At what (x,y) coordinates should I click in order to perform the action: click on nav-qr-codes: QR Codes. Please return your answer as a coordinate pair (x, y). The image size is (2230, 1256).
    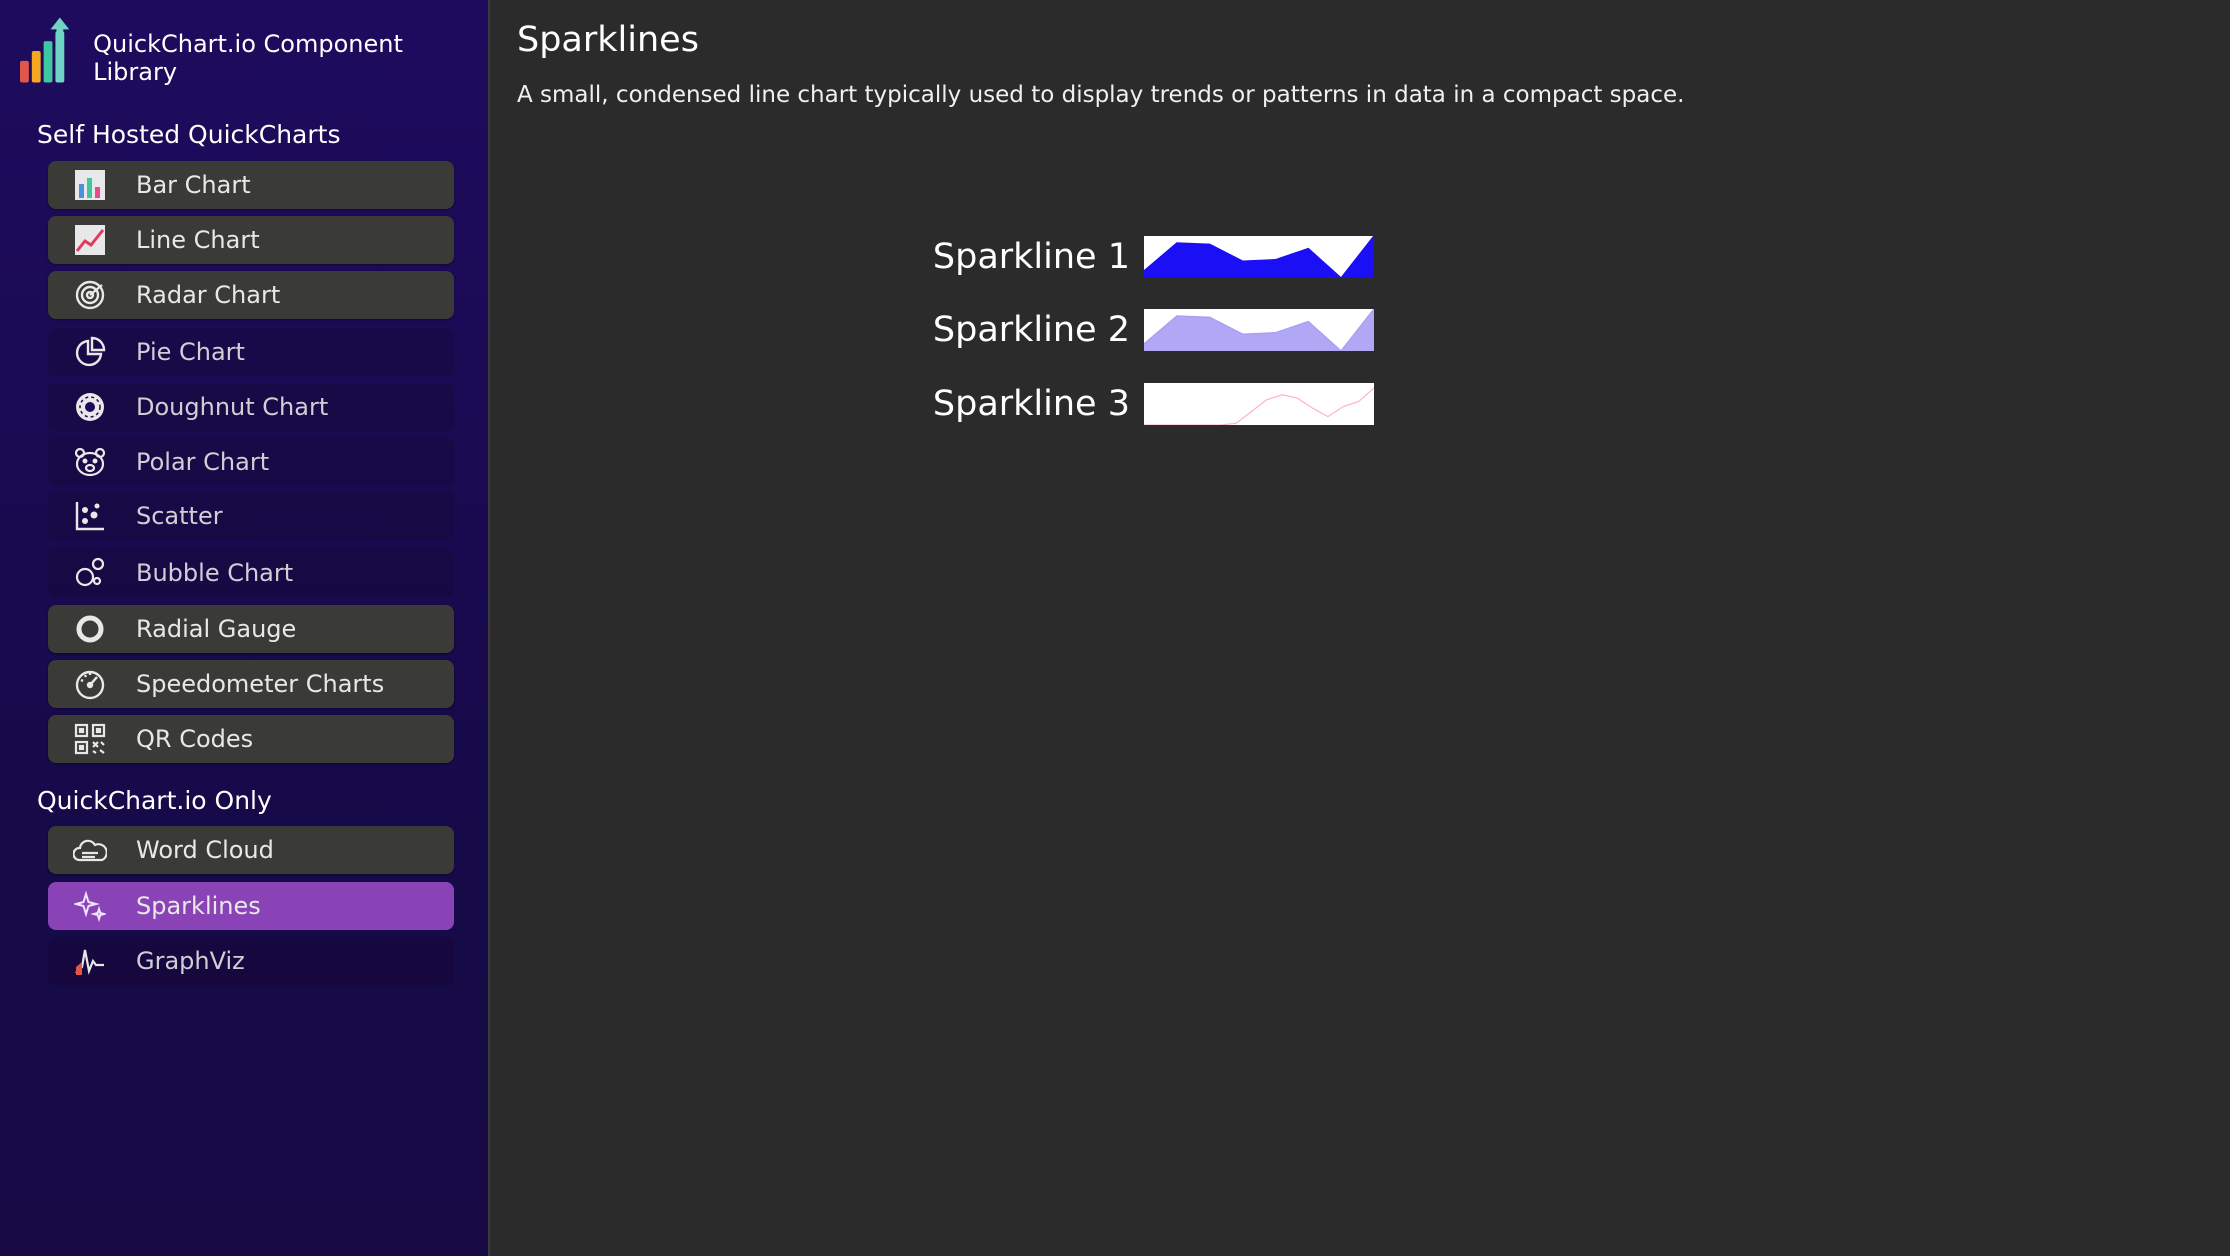
    Looking at the image, I should click on (251, 739).